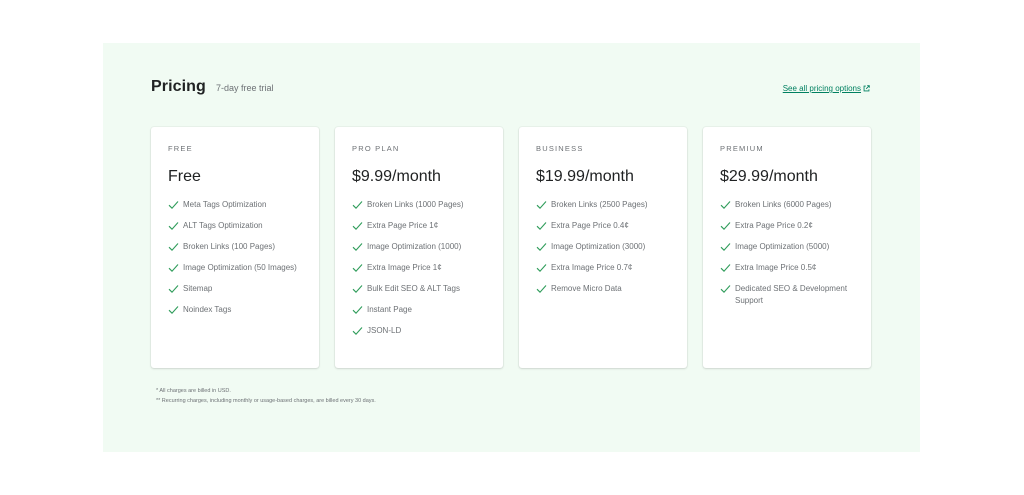 The height and width of the screenshot is (495, 1024). I want to click on feature-item: Extra Page Price 0.2¢, so click(787, 226).